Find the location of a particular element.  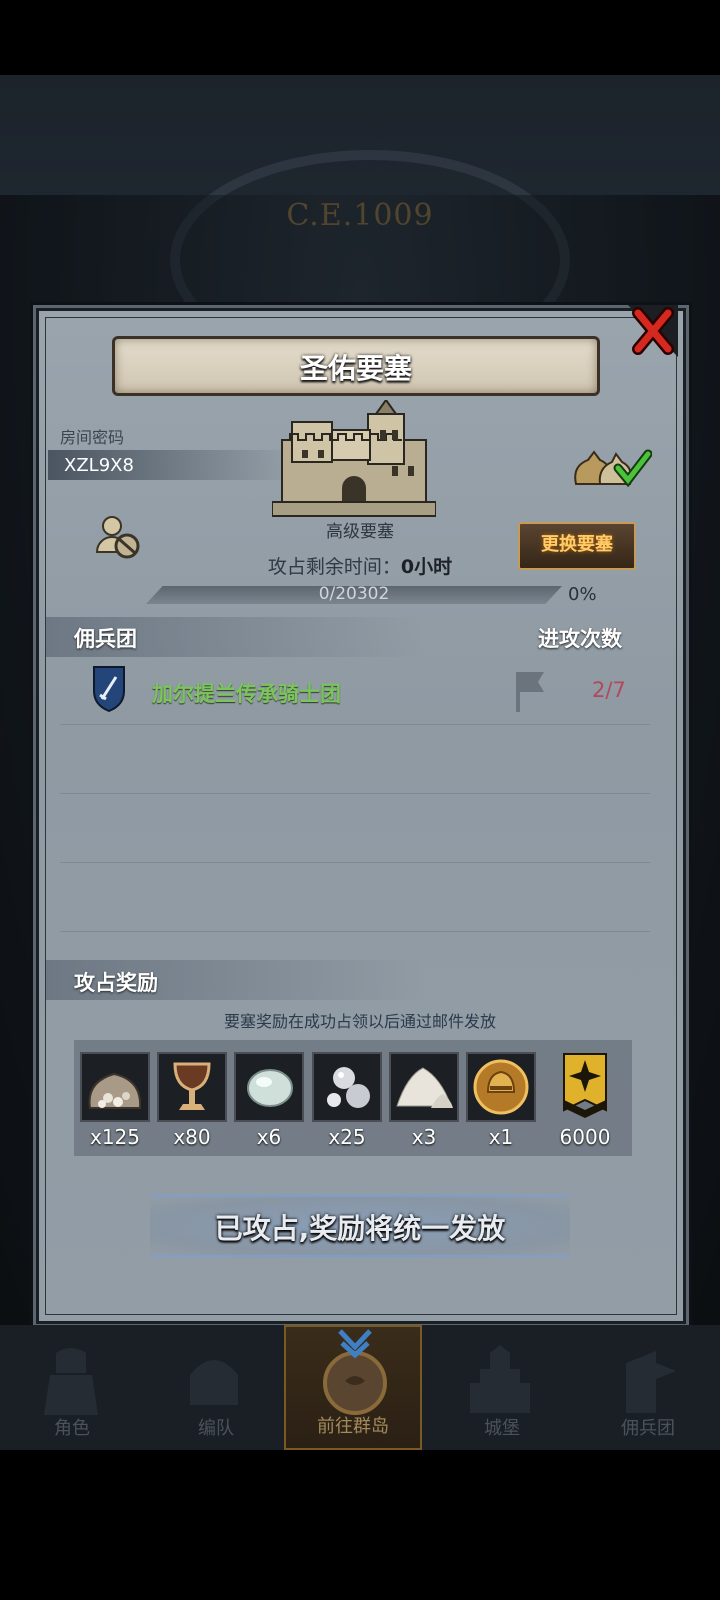

powder-pile-icon is located at coordinates (424, 1087).